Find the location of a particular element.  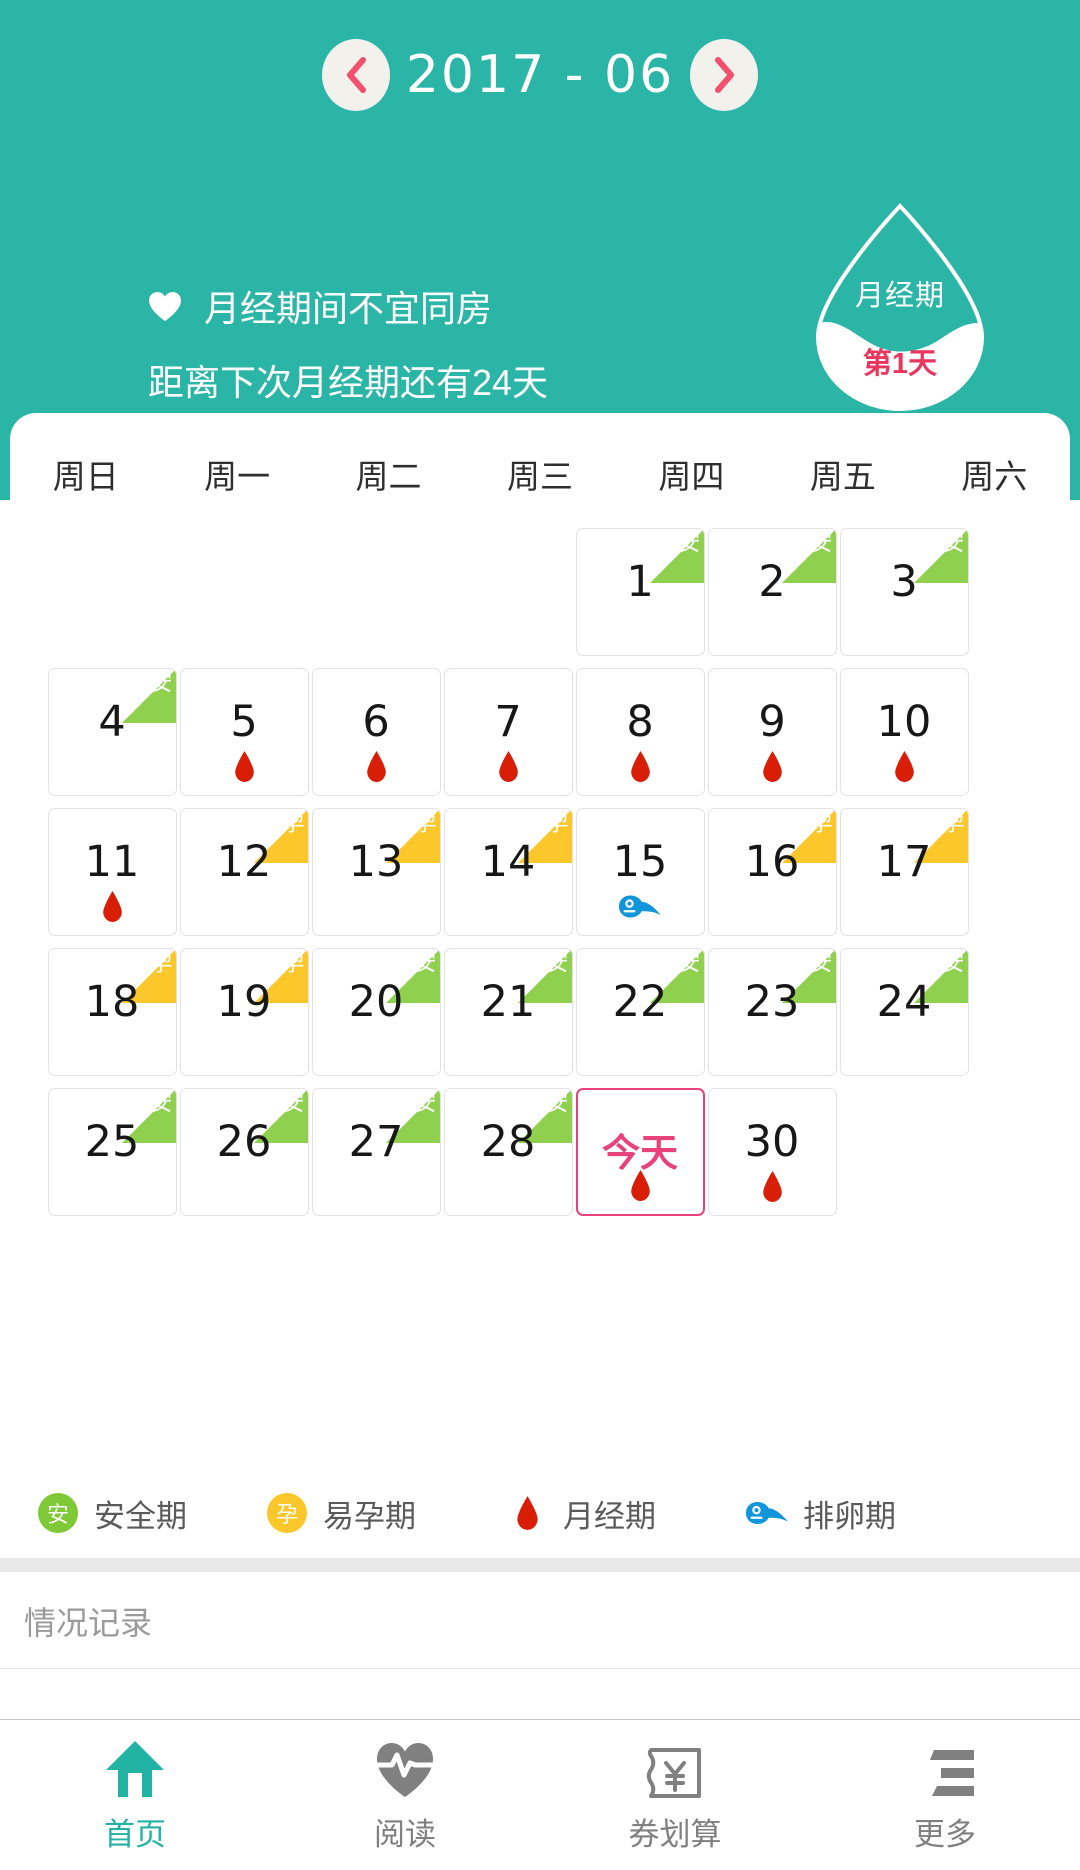

calendar-cell-day-2: 安2 is located at coordinates (772, 592).